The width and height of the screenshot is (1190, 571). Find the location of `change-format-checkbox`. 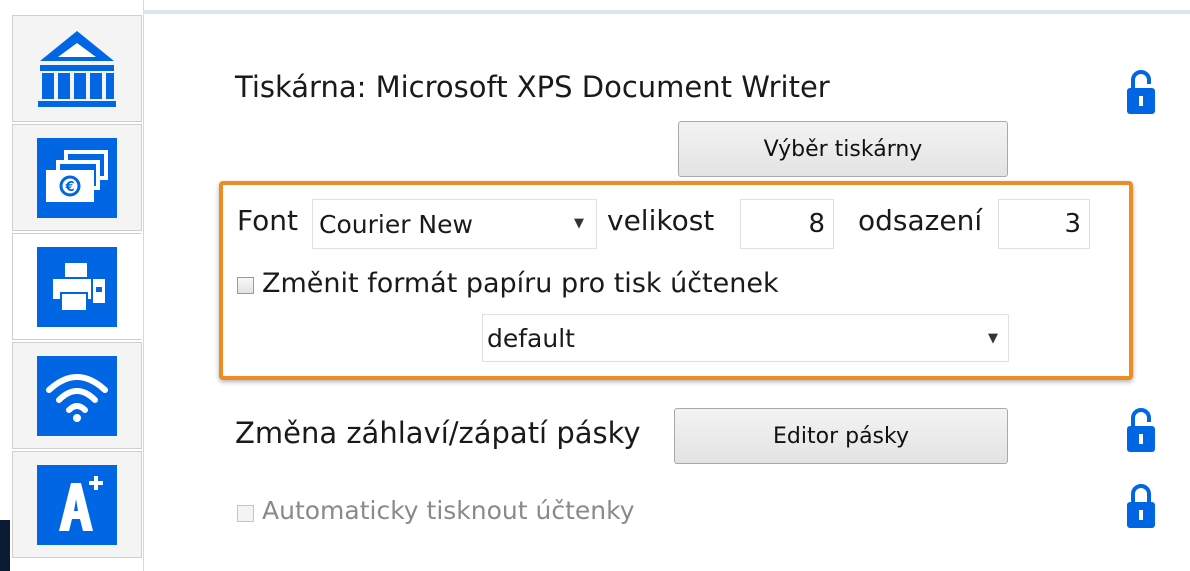

change-format-checkbox is located at coordinates (245, 285).